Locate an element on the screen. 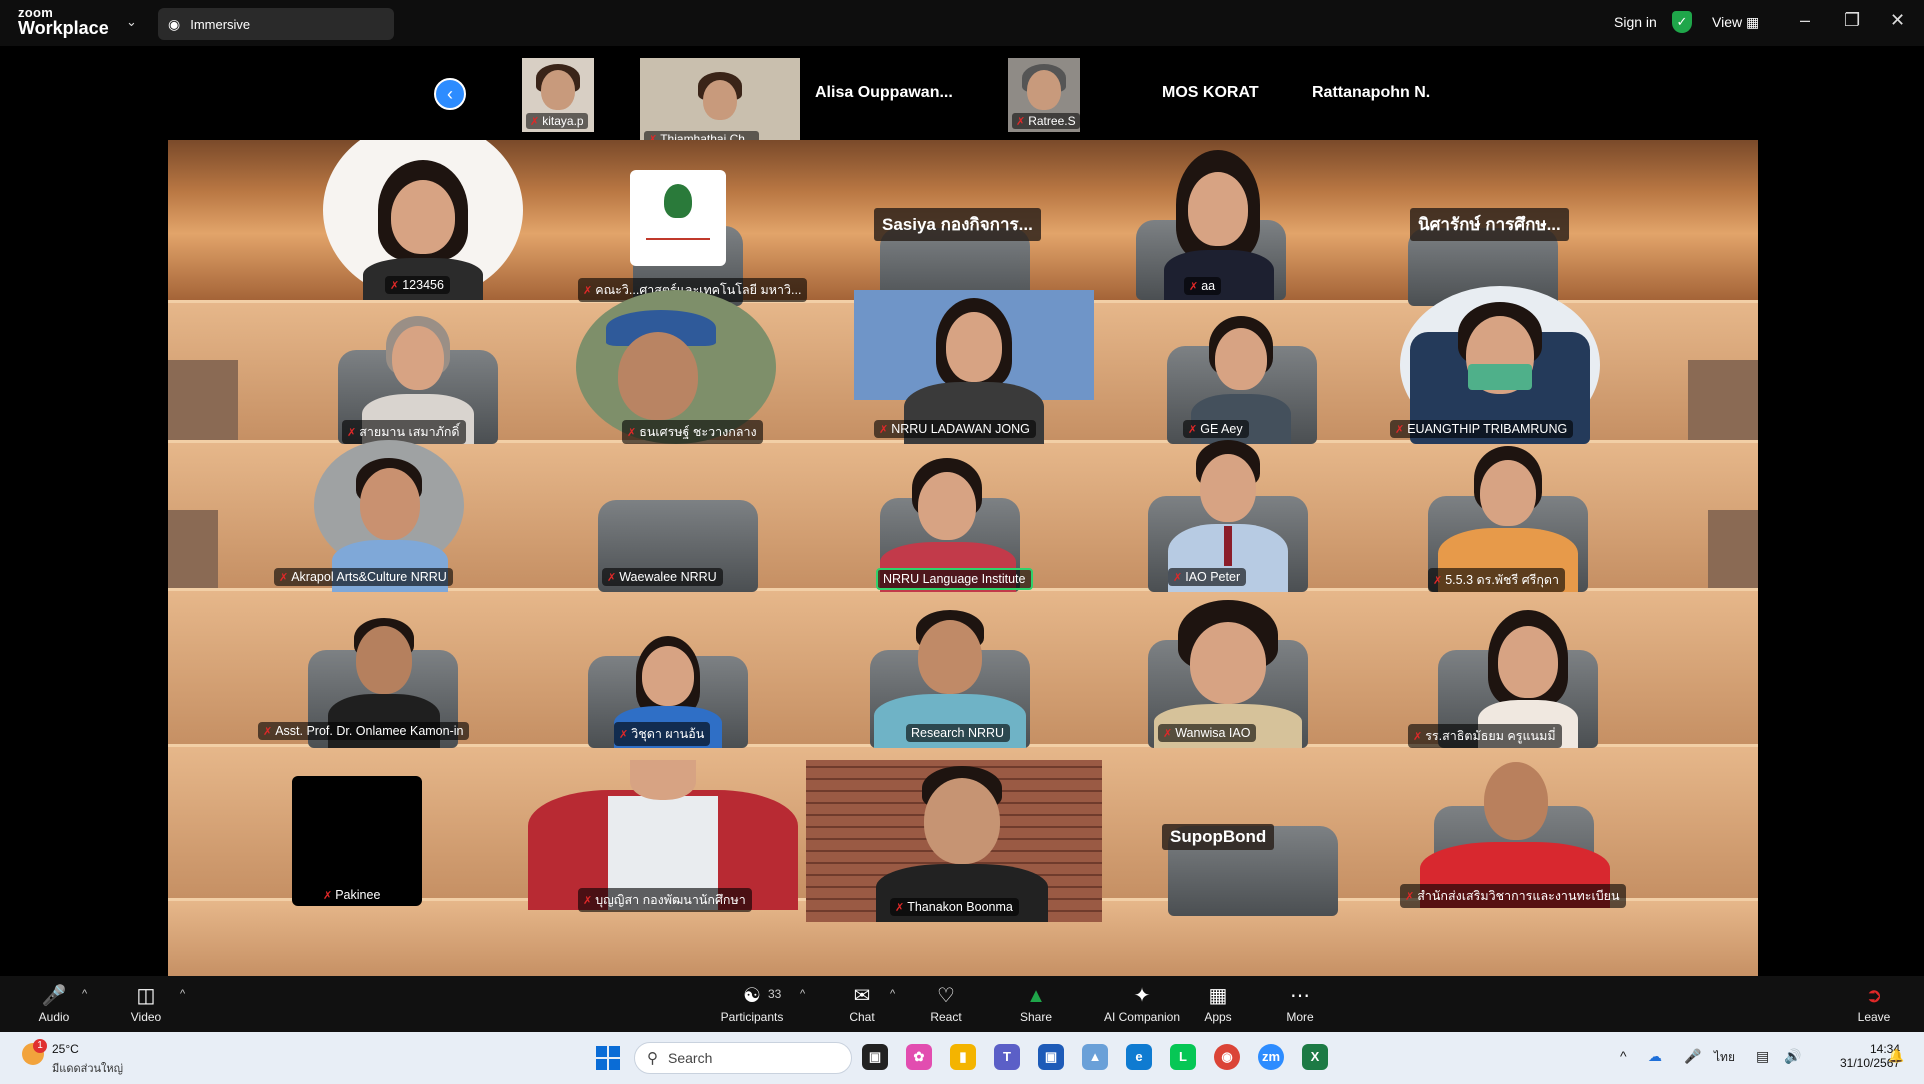  zoom-taskbar-icon: zm is located at coordinates (1271, 1057).